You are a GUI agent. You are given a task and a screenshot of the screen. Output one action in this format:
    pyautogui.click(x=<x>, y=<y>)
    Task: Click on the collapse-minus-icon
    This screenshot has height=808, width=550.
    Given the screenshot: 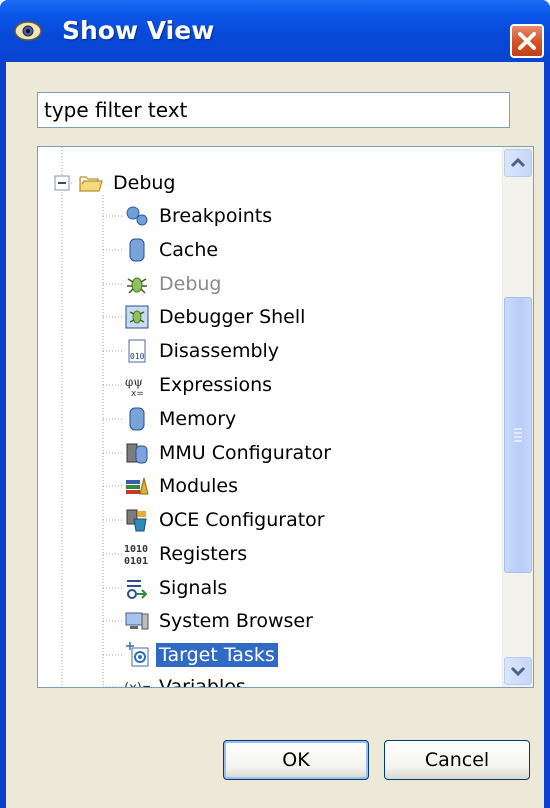 What is the action you would take?
    pyautogui.click(x=62, y=183)
    